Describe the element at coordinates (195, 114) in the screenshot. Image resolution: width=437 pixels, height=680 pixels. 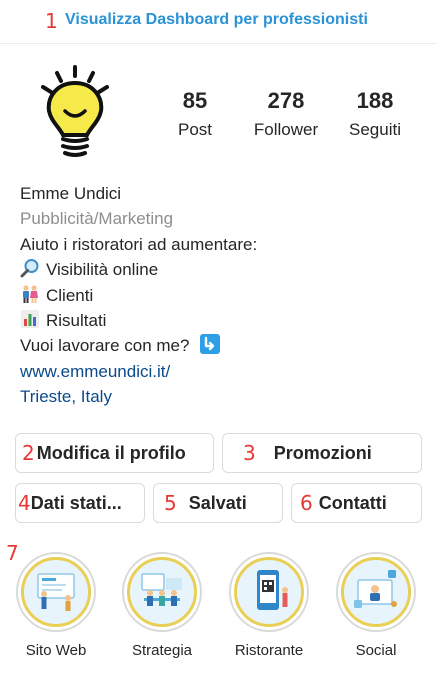
I see `posts-count: 85 Post` at that location.